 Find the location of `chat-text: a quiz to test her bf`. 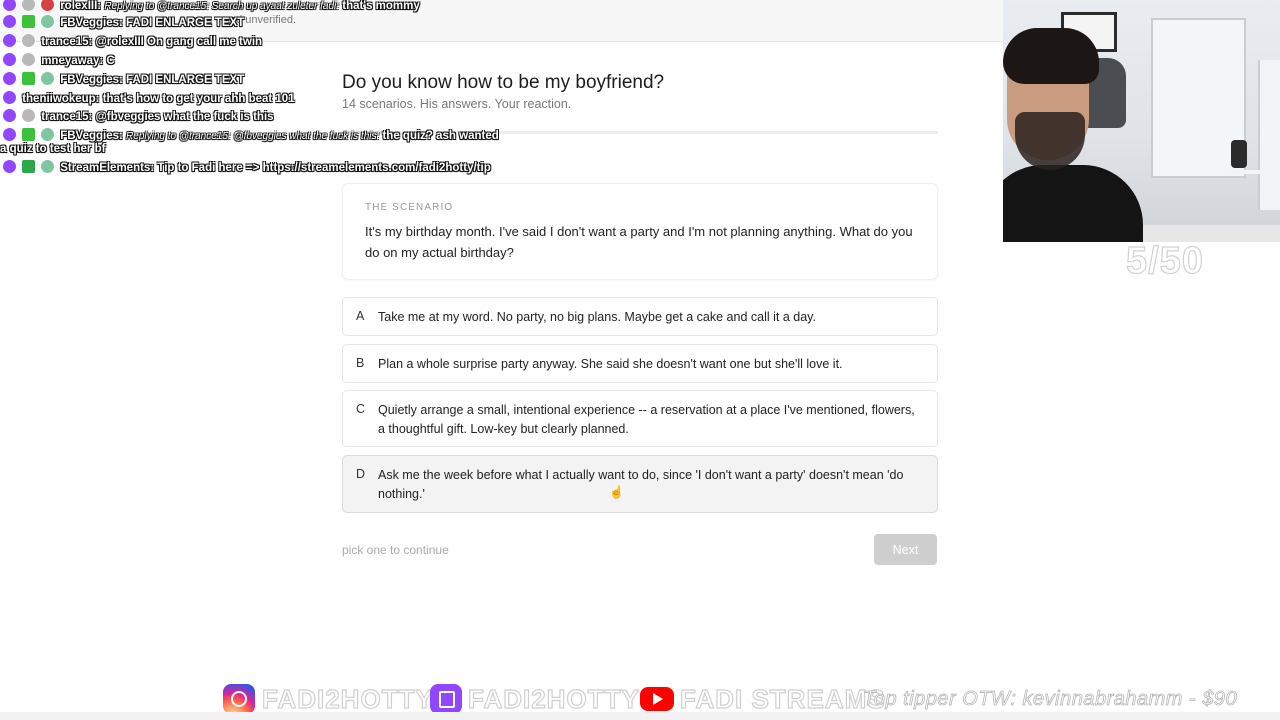

chat-text: a quiz to test her bf is located at coordinates (53, 149).